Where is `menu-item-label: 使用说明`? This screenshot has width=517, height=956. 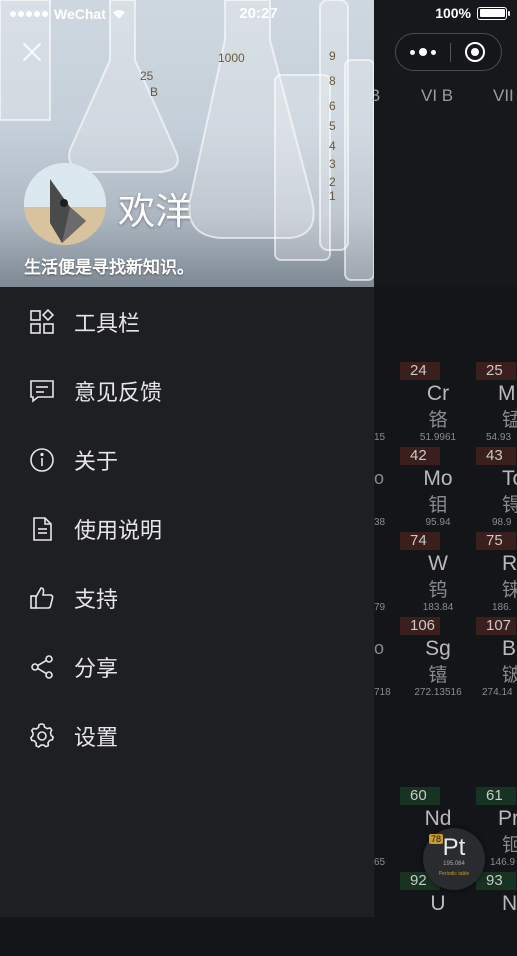 menu-item-label: 使用说明 is located at coordinates (118, 530).